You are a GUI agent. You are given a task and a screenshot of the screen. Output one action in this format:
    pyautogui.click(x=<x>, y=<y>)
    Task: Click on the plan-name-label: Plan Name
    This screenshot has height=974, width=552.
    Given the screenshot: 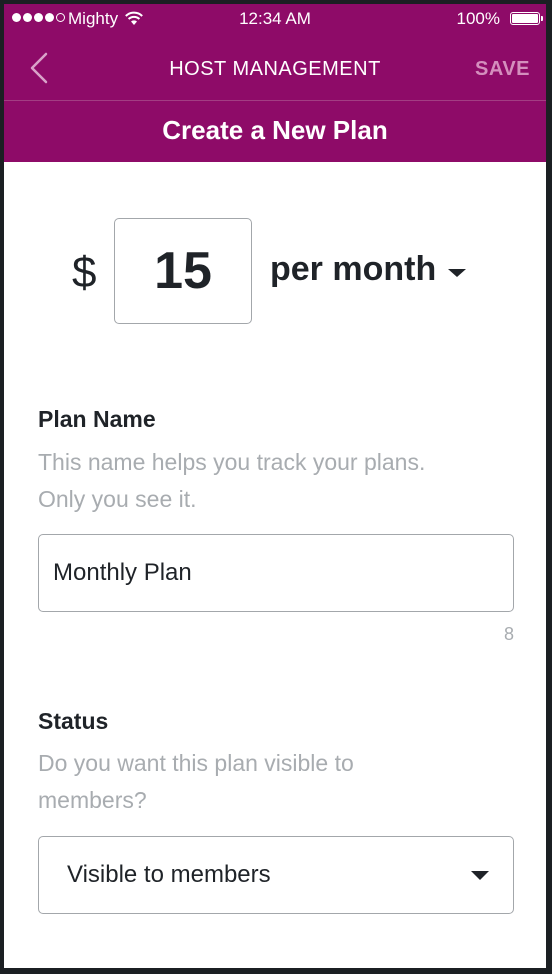 What is the action you would take?
    pyautogui.click(x=97, y=419)
    